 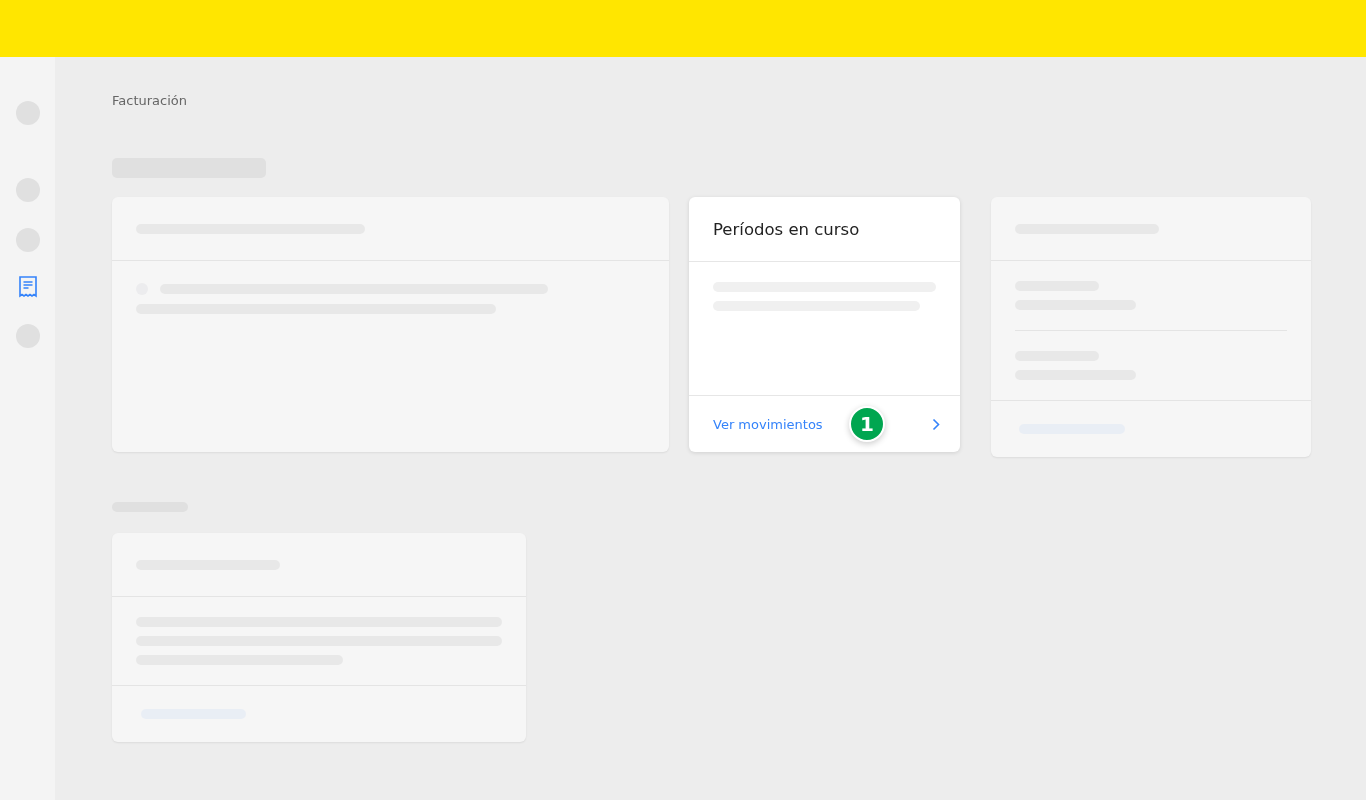 What do you see at coordinates (27, 287) in the screenshot?
I see `receipt-icon` at bounding box center [27, 287].